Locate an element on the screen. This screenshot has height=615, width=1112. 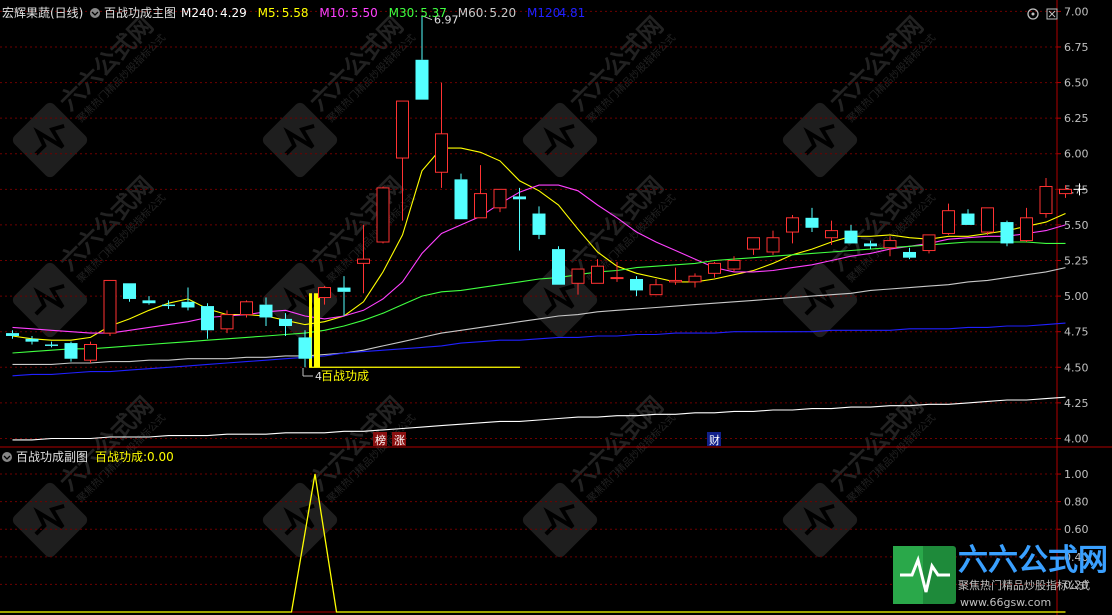
price-tick-label: 4.75 is located at coordinates (1076, 332).